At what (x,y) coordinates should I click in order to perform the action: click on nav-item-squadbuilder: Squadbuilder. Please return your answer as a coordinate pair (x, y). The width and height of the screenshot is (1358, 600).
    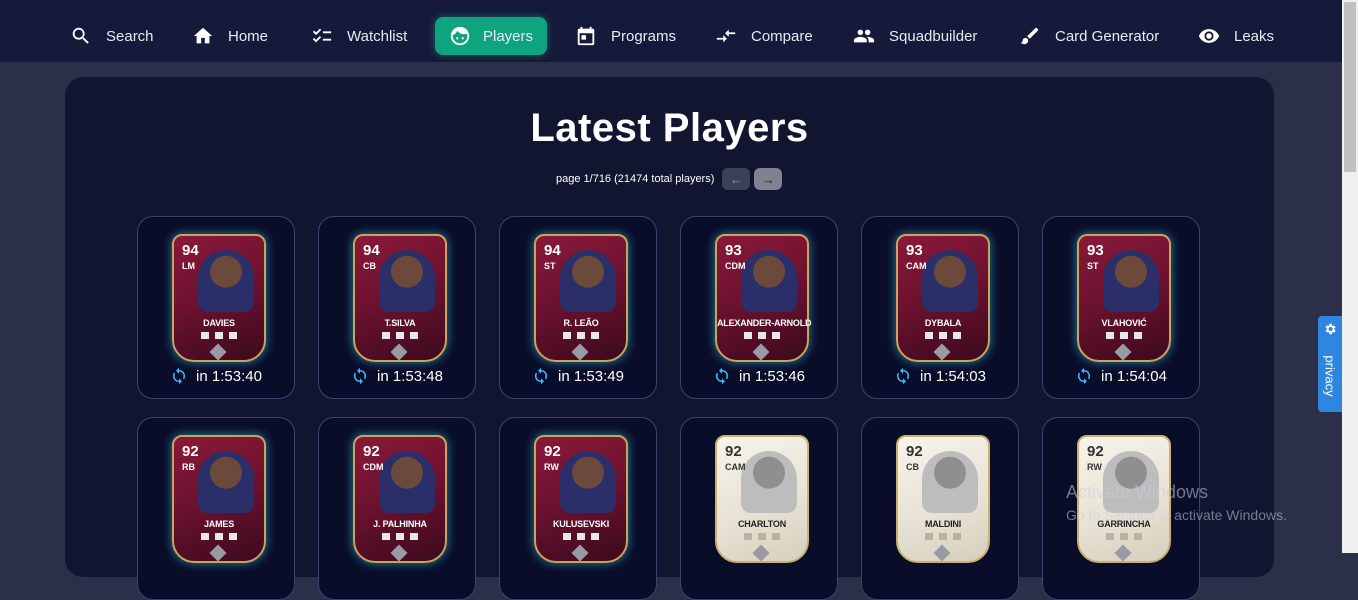
    Looking at the image, I should click on (915, 36).